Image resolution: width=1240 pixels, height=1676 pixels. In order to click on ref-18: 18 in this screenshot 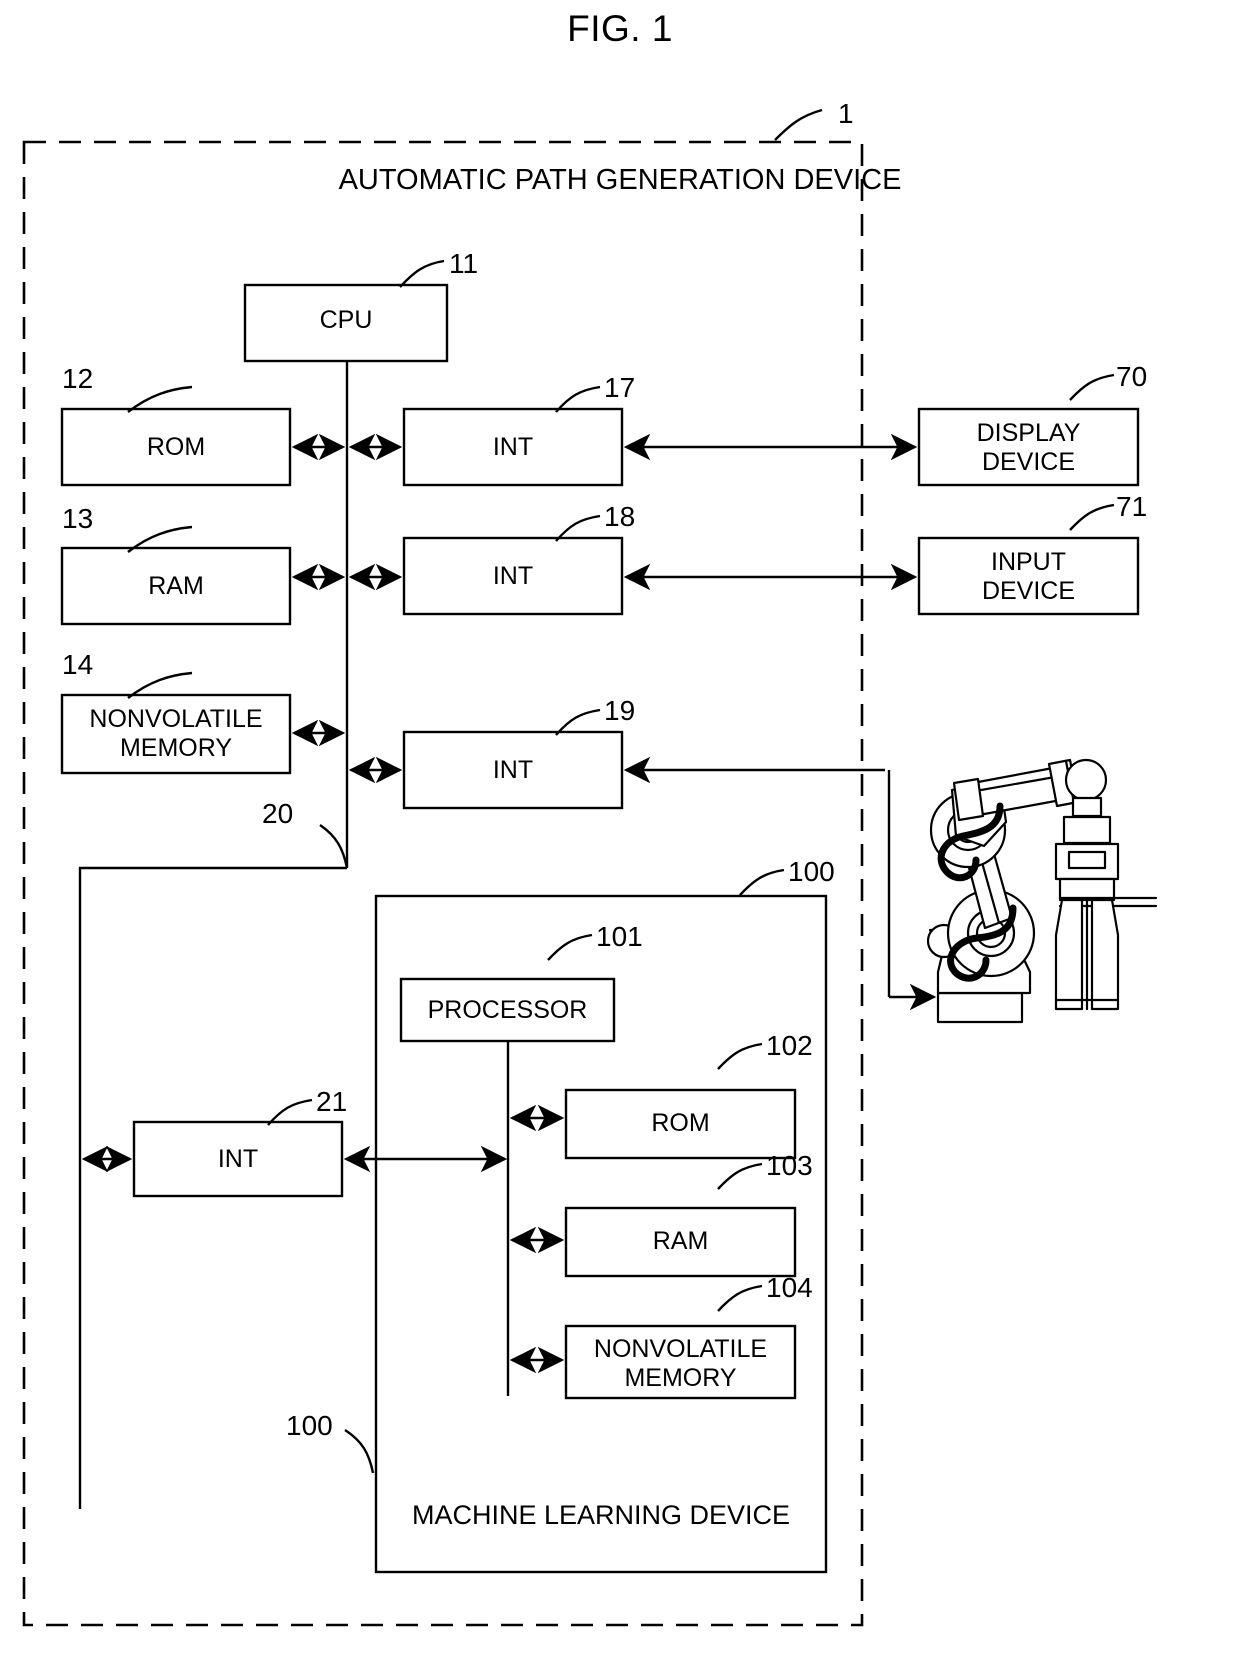, I will do `click(620, 516)`.